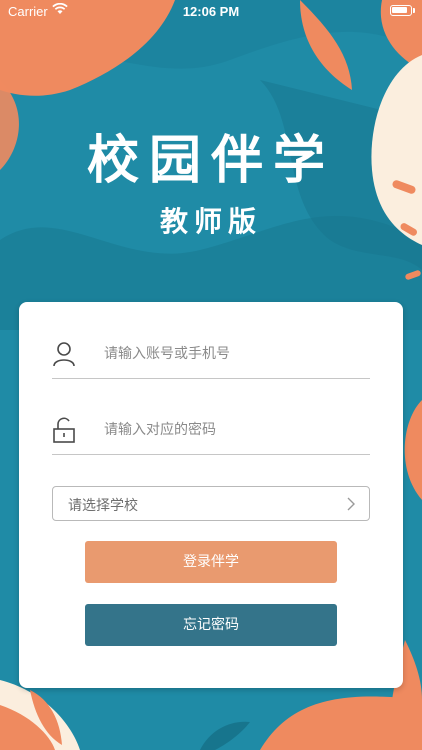 The image size is (422, 750). What do you see at coordinates (351, 504) in the screenshot?
I see `chevron-right-icon` at bounding box center [351, 504].